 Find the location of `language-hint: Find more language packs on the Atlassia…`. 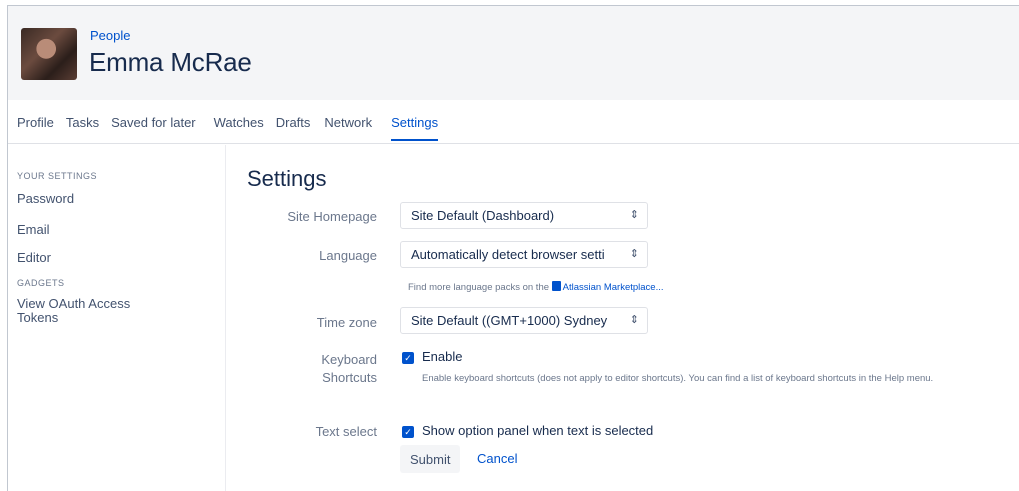

language-hint: Find more language packs on the Atlassia… is located at coordinates (536, 287).